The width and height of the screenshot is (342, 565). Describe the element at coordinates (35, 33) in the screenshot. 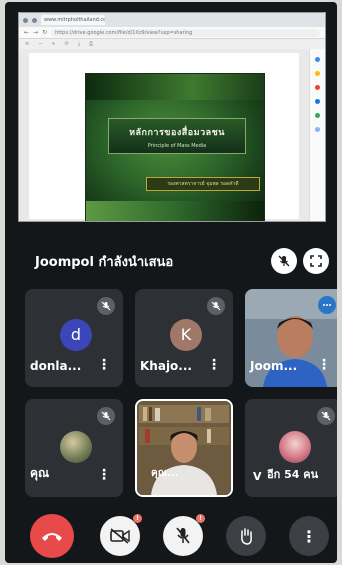

I see `forward-icon: →` at that location.